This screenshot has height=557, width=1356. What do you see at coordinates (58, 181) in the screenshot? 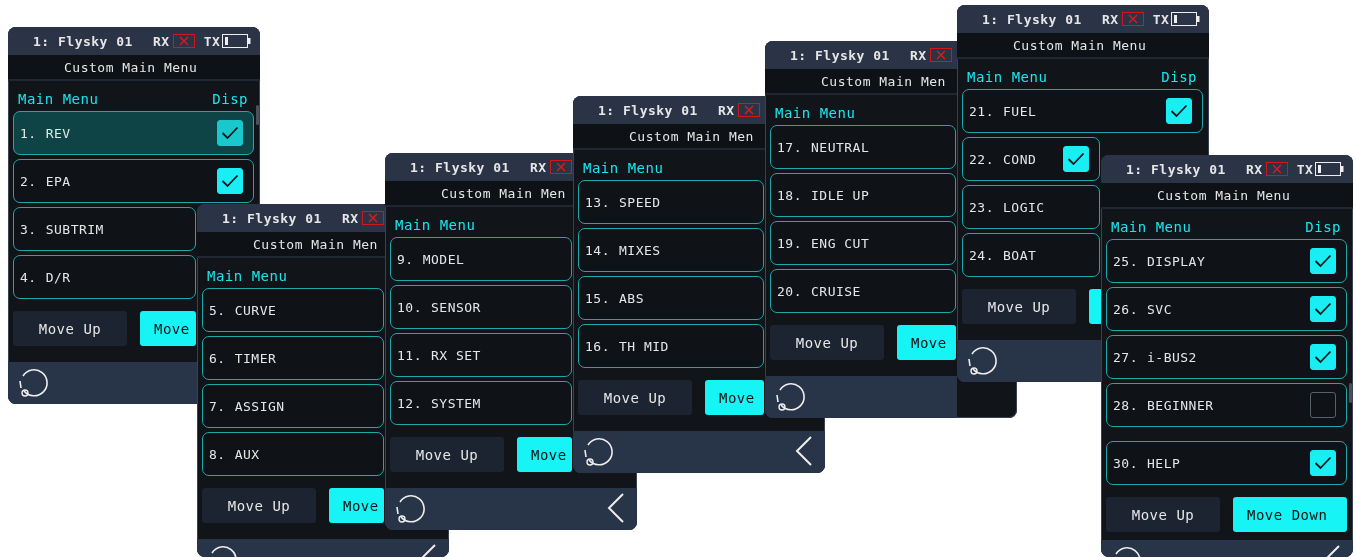
I see `row-label: EPA` at bounding box center [58, 181].